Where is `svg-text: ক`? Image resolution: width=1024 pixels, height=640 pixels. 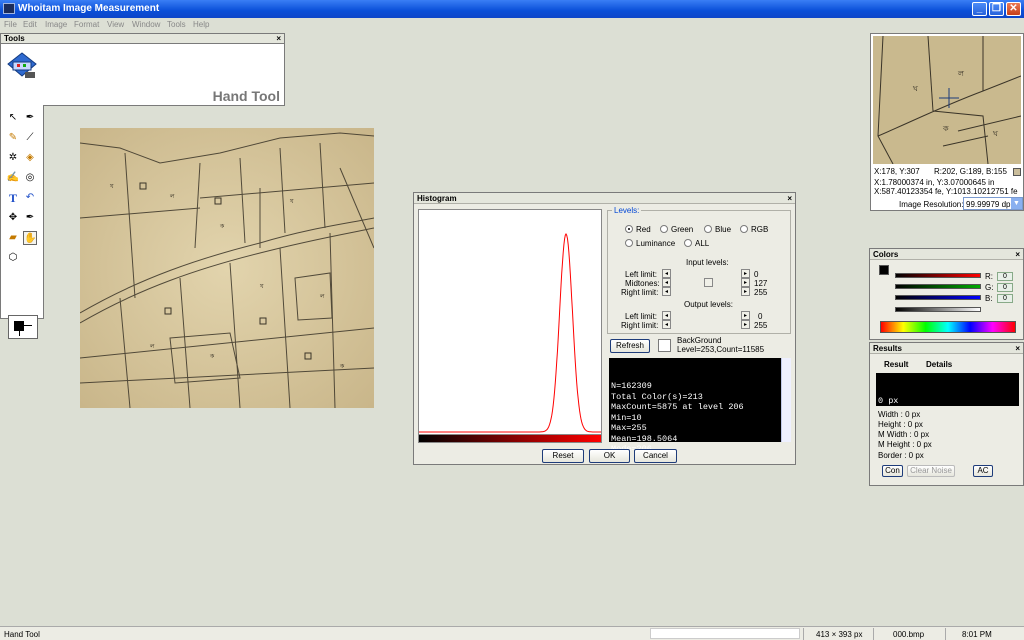 svg-text: ক is located at coordinates (342, 366).